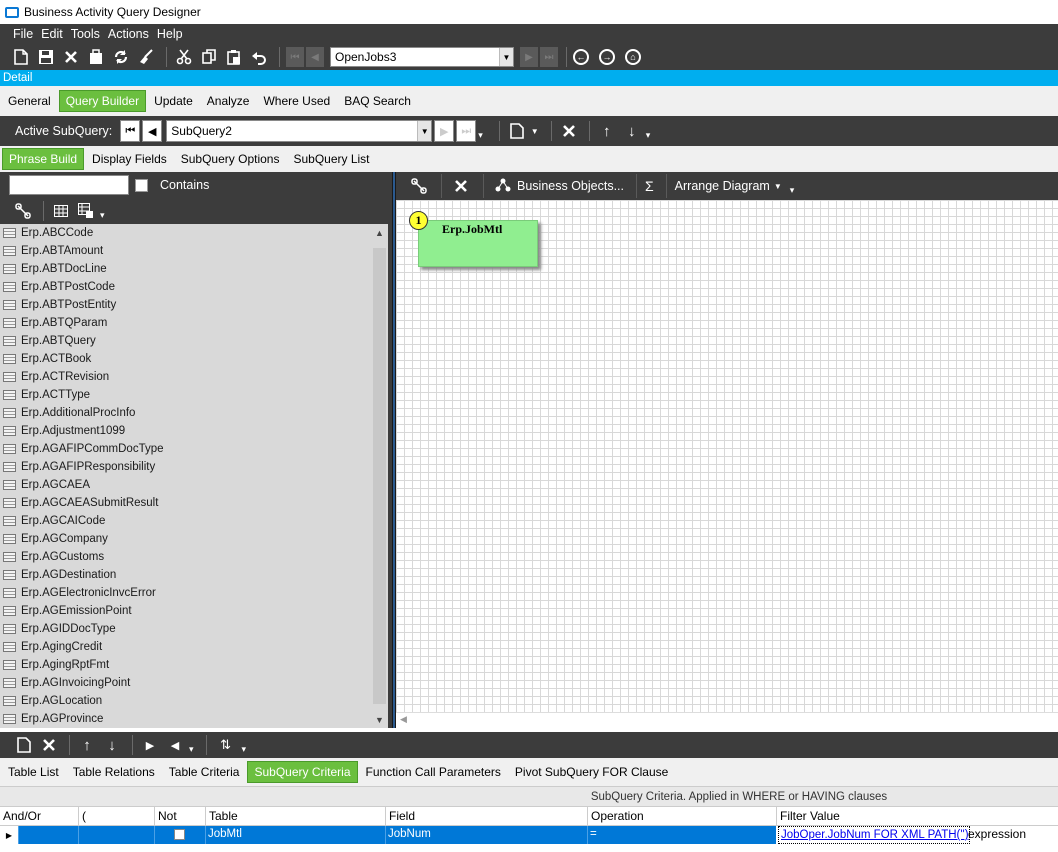 The image size is (1058, 852). Describe the element at coordinates (204, 772) in the screenshot. I see `tab-table-criteria: Table Criteria` at that location.